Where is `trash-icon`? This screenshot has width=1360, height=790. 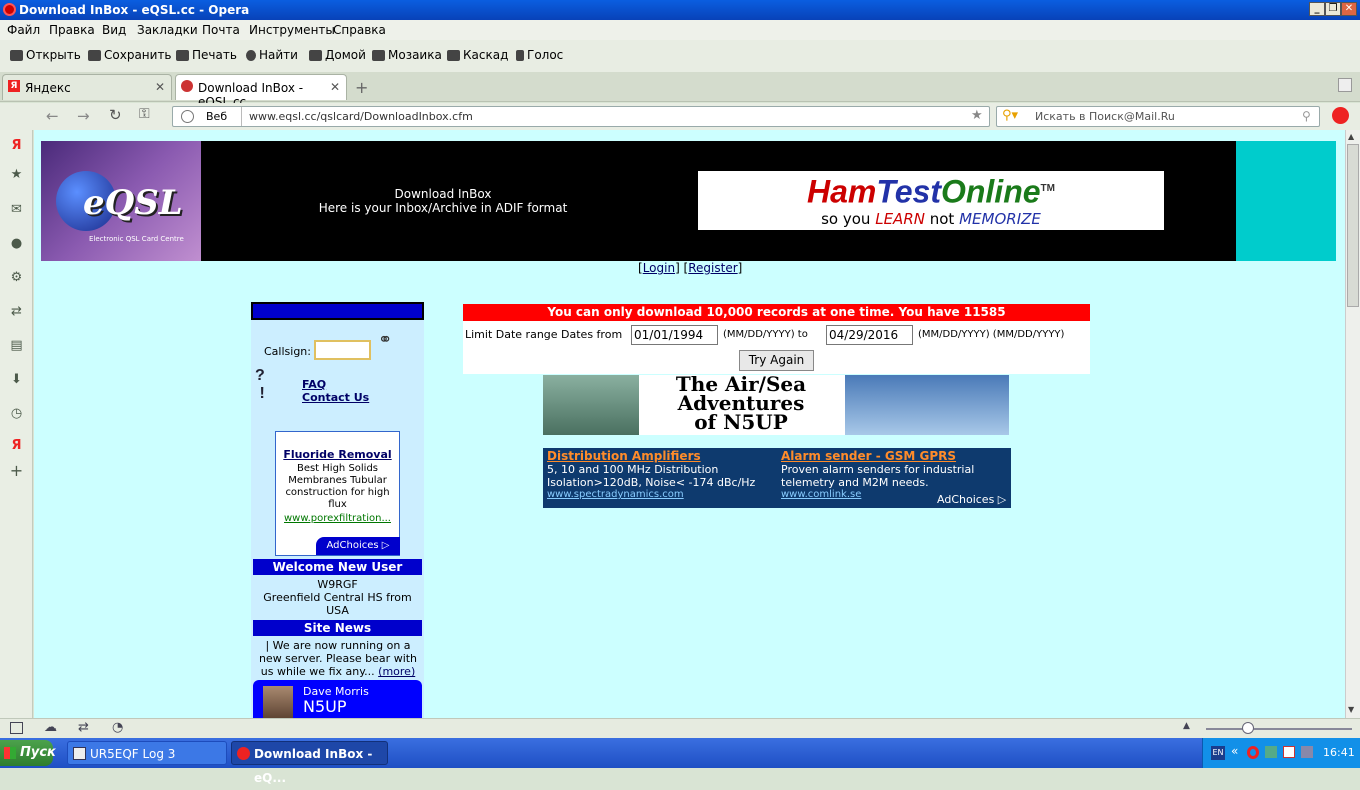 trash-icon is located at coordinates (1345, 85).